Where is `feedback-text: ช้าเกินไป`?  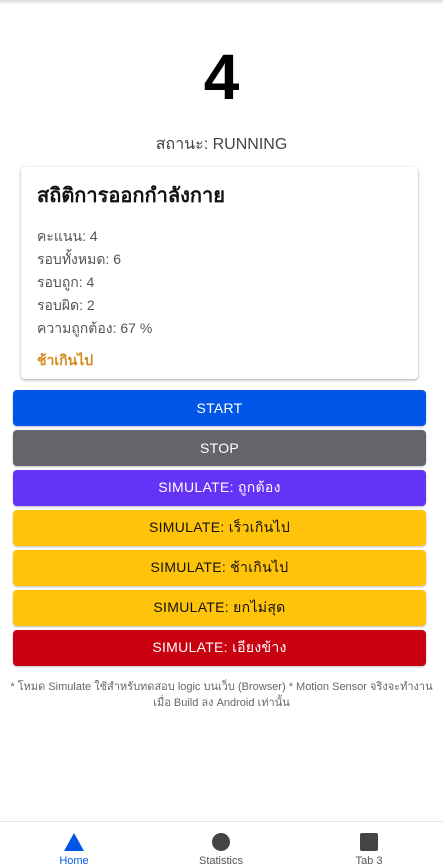 feedback-text: ช้าเกินไป is located at coordinates (65, 360).